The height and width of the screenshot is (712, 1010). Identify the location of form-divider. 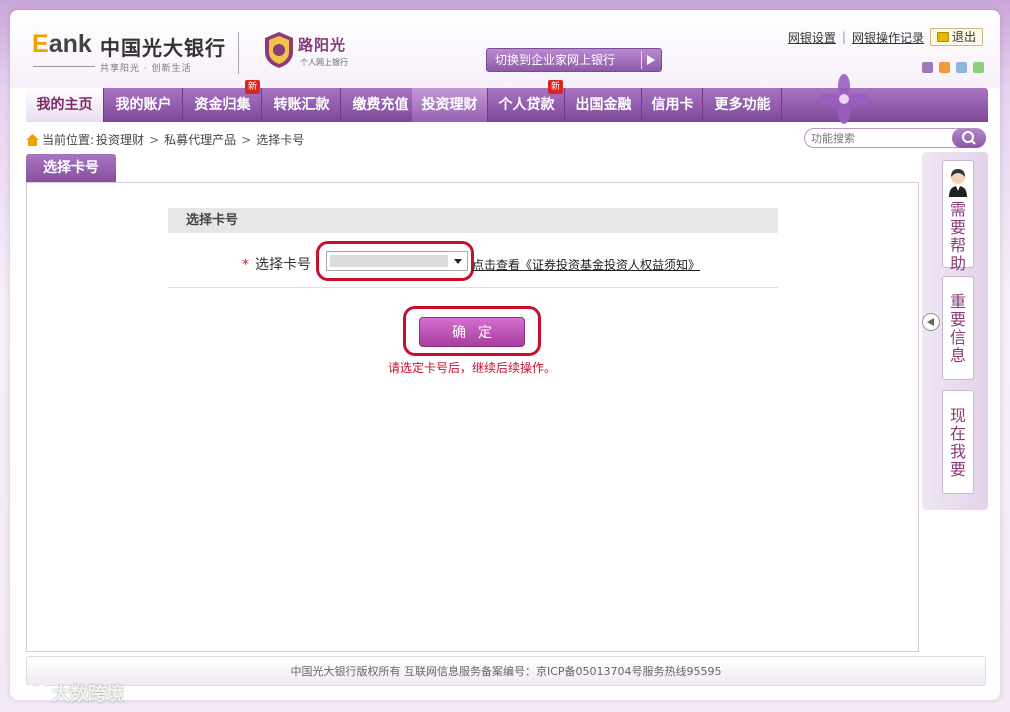
(473, 287).